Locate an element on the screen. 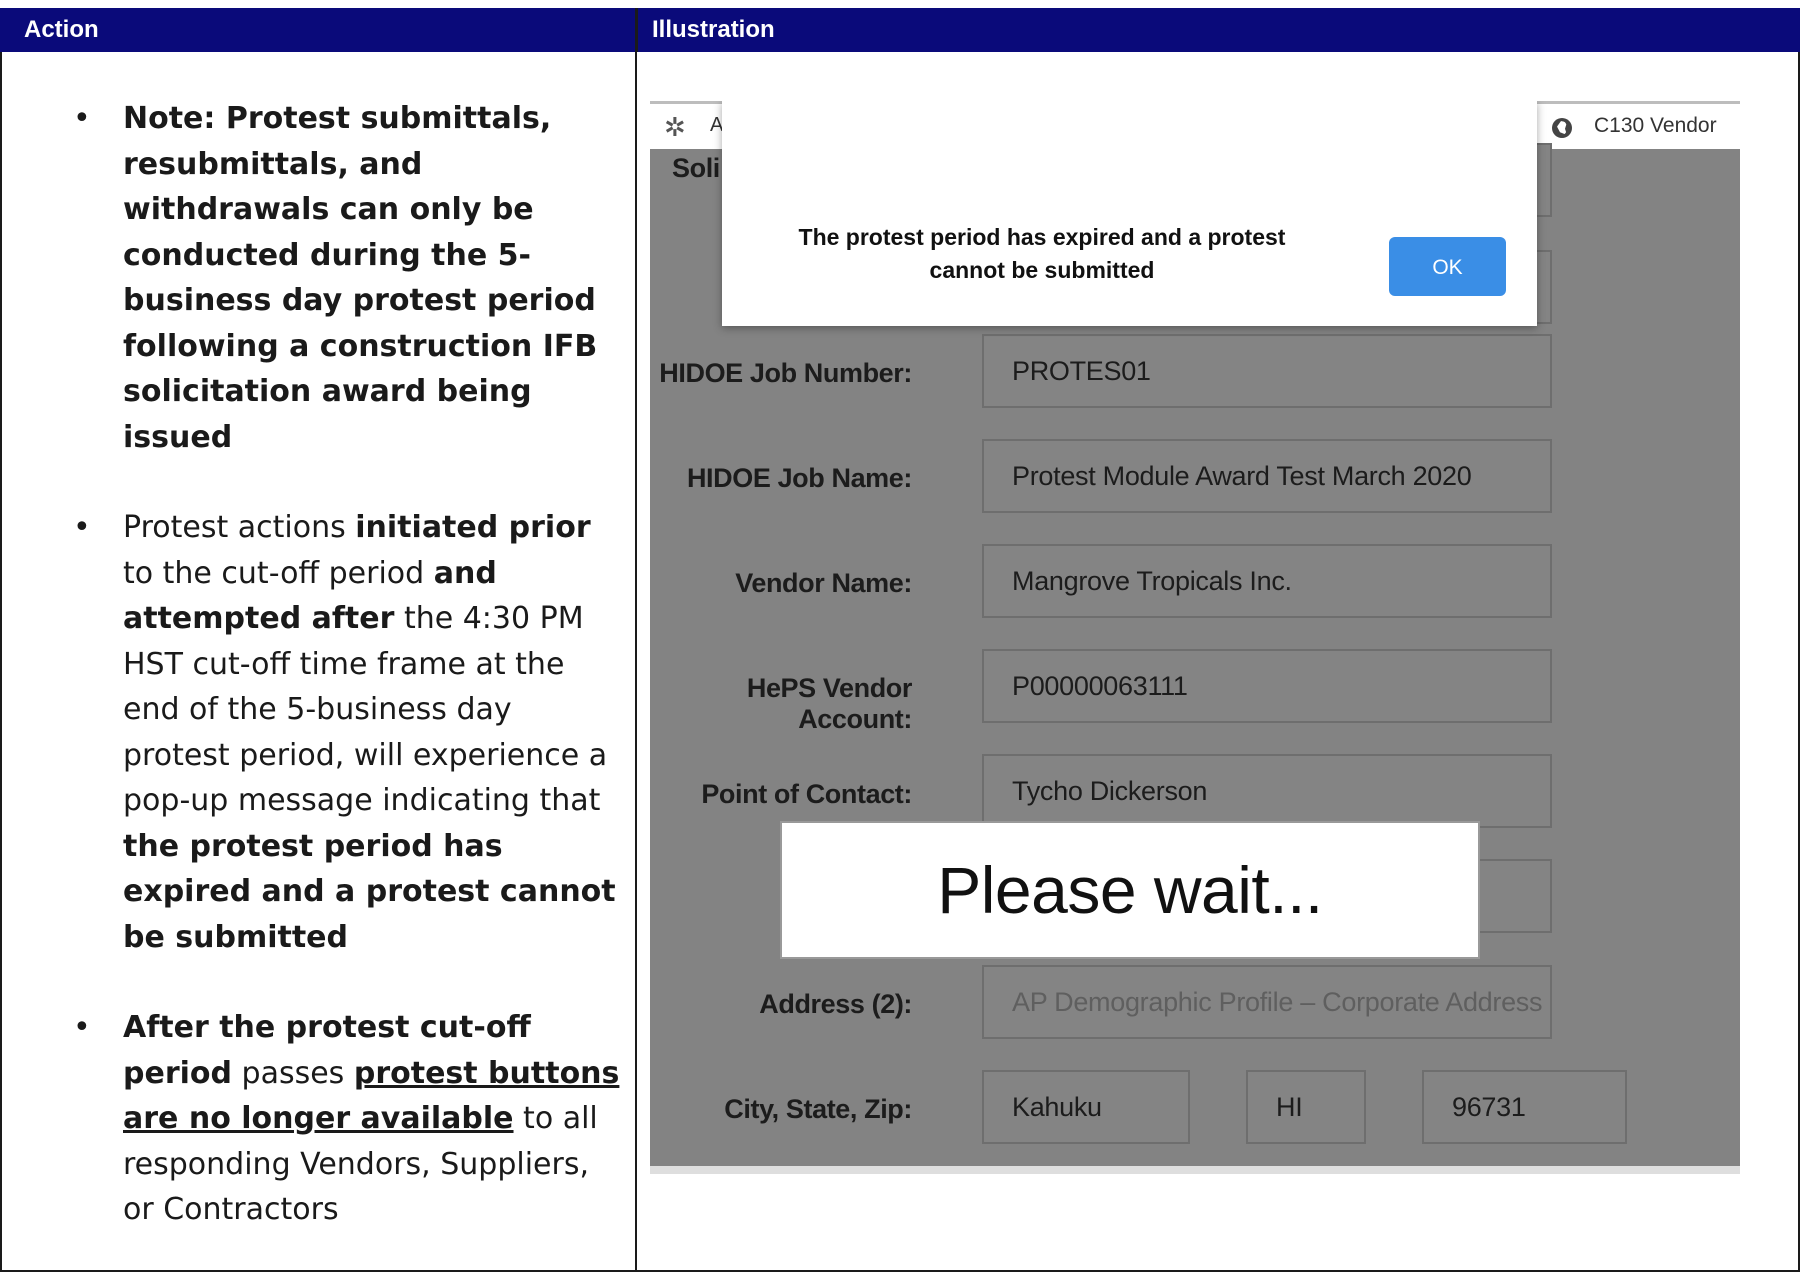 The height and width of the screenshot is (1278, 1800). cutoff-text-2: initiated prior is located at coordinates (473, 527).